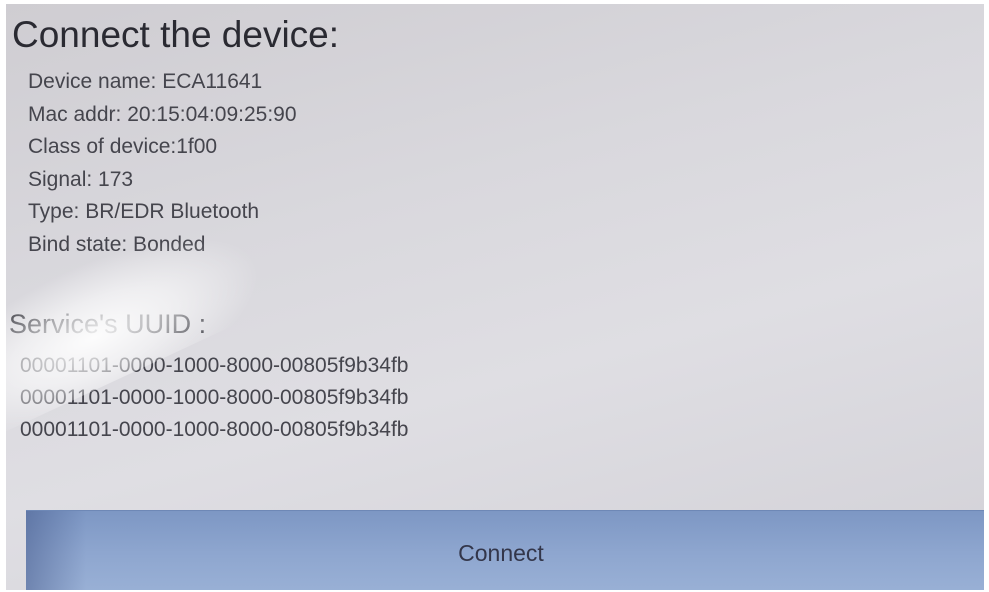  Describe the element at coordinates (176, 34) in the screenshot. I see `page-title: Connect the device:` at that location.